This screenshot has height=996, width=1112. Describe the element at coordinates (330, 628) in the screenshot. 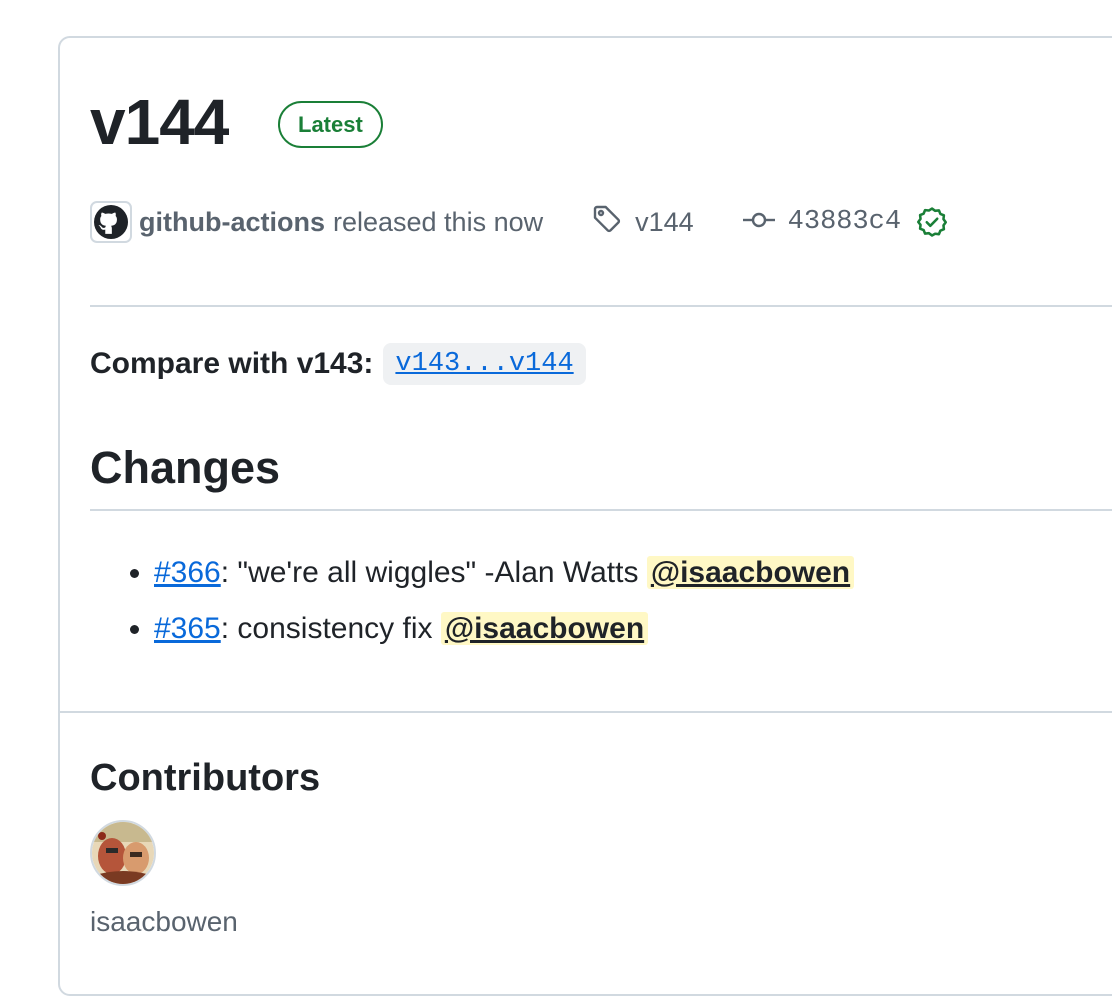

I see `change-text: : consistency fix` at that location.